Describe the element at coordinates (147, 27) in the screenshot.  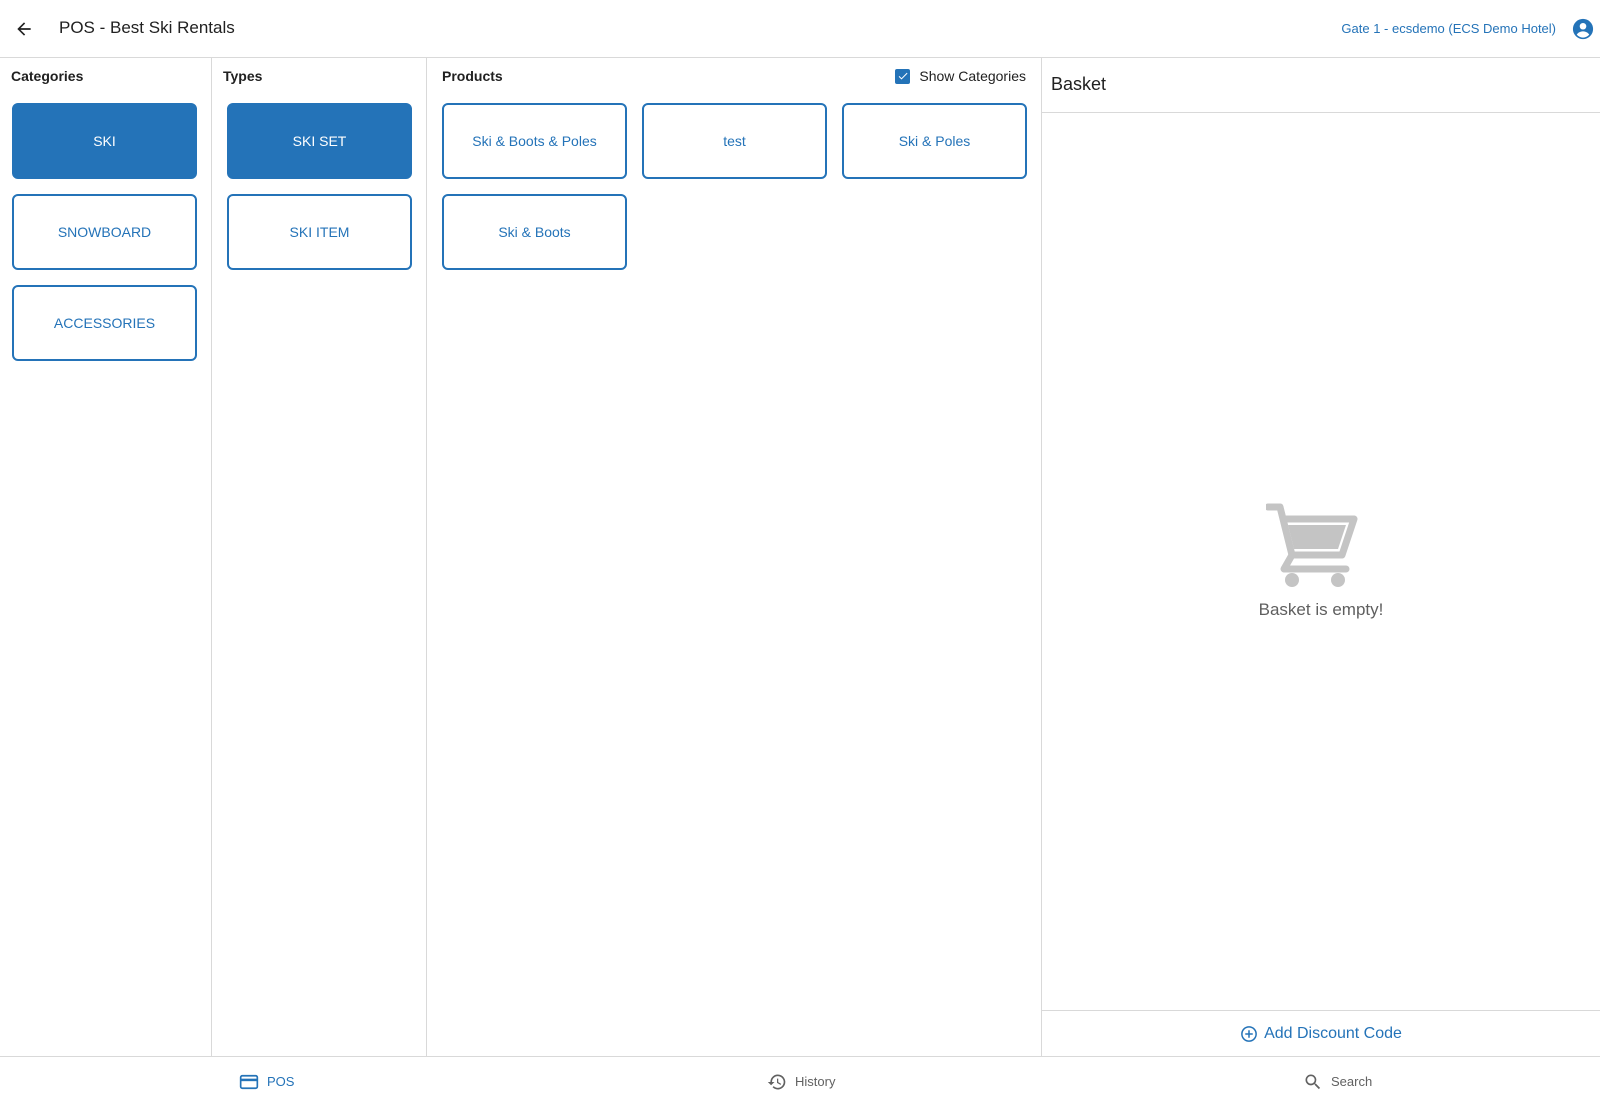
I see `app-title: POS - Best Ski Rentals` at that location.